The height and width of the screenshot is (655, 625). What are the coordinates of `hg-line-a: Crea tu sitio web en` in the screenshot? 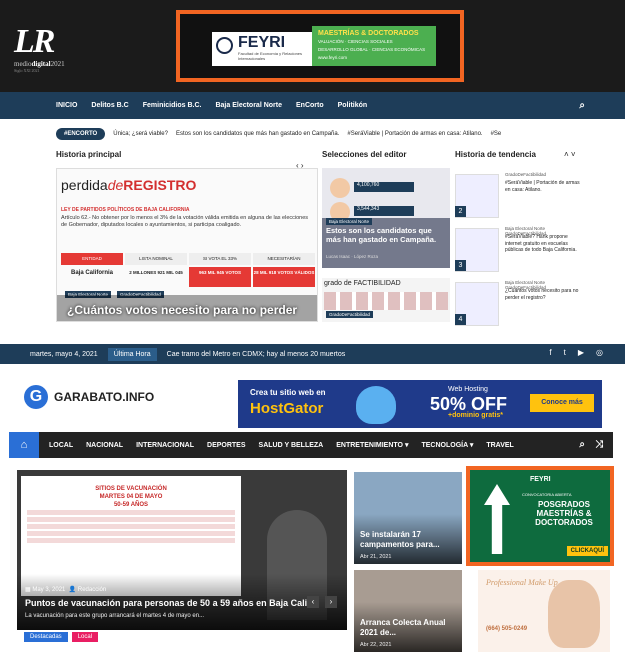 It's located at (288, 392).